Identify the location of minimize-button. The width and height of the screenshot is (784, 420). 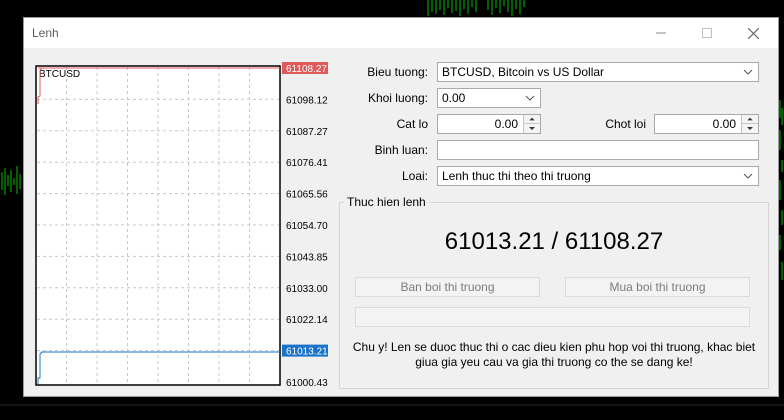
(661, 33).